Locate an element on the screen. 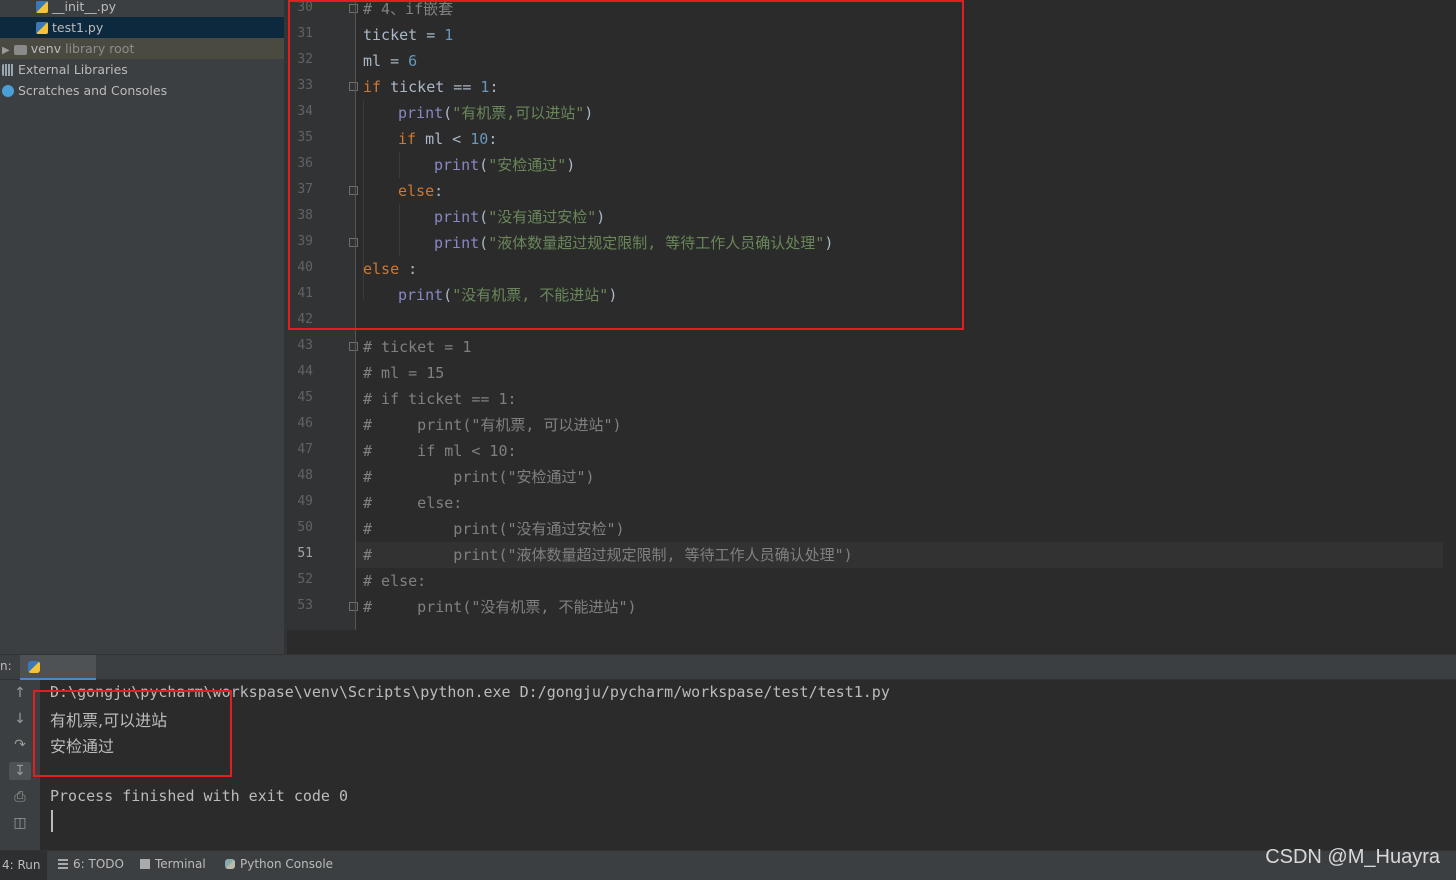  tool-terminal-button: Terminal is located at coordinates (173, 864).